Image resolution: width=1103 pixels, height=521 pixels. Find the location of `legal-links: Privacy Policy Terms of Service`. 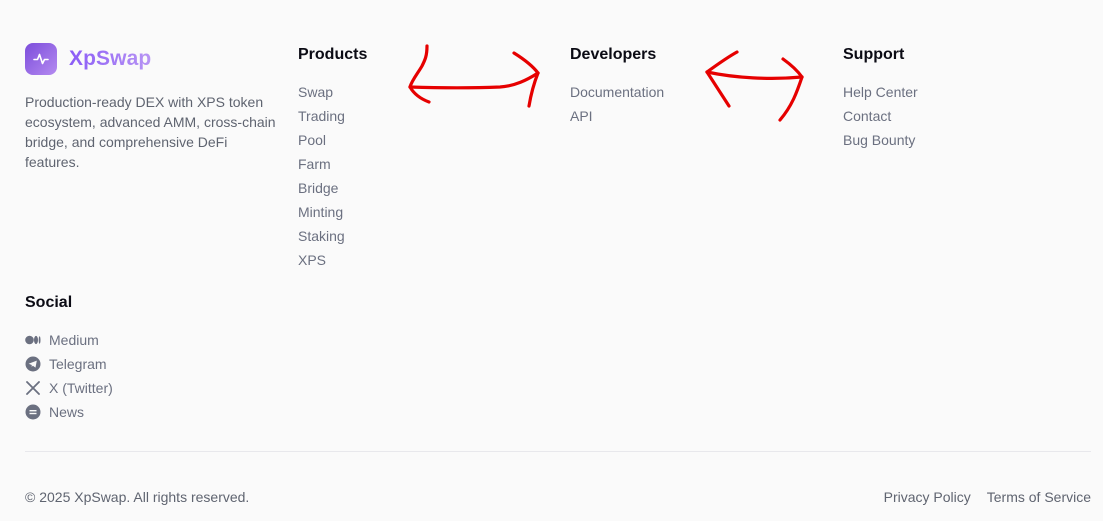

legal-links: Privacy Policy Terms of Service is located at coordinates (987, 497).